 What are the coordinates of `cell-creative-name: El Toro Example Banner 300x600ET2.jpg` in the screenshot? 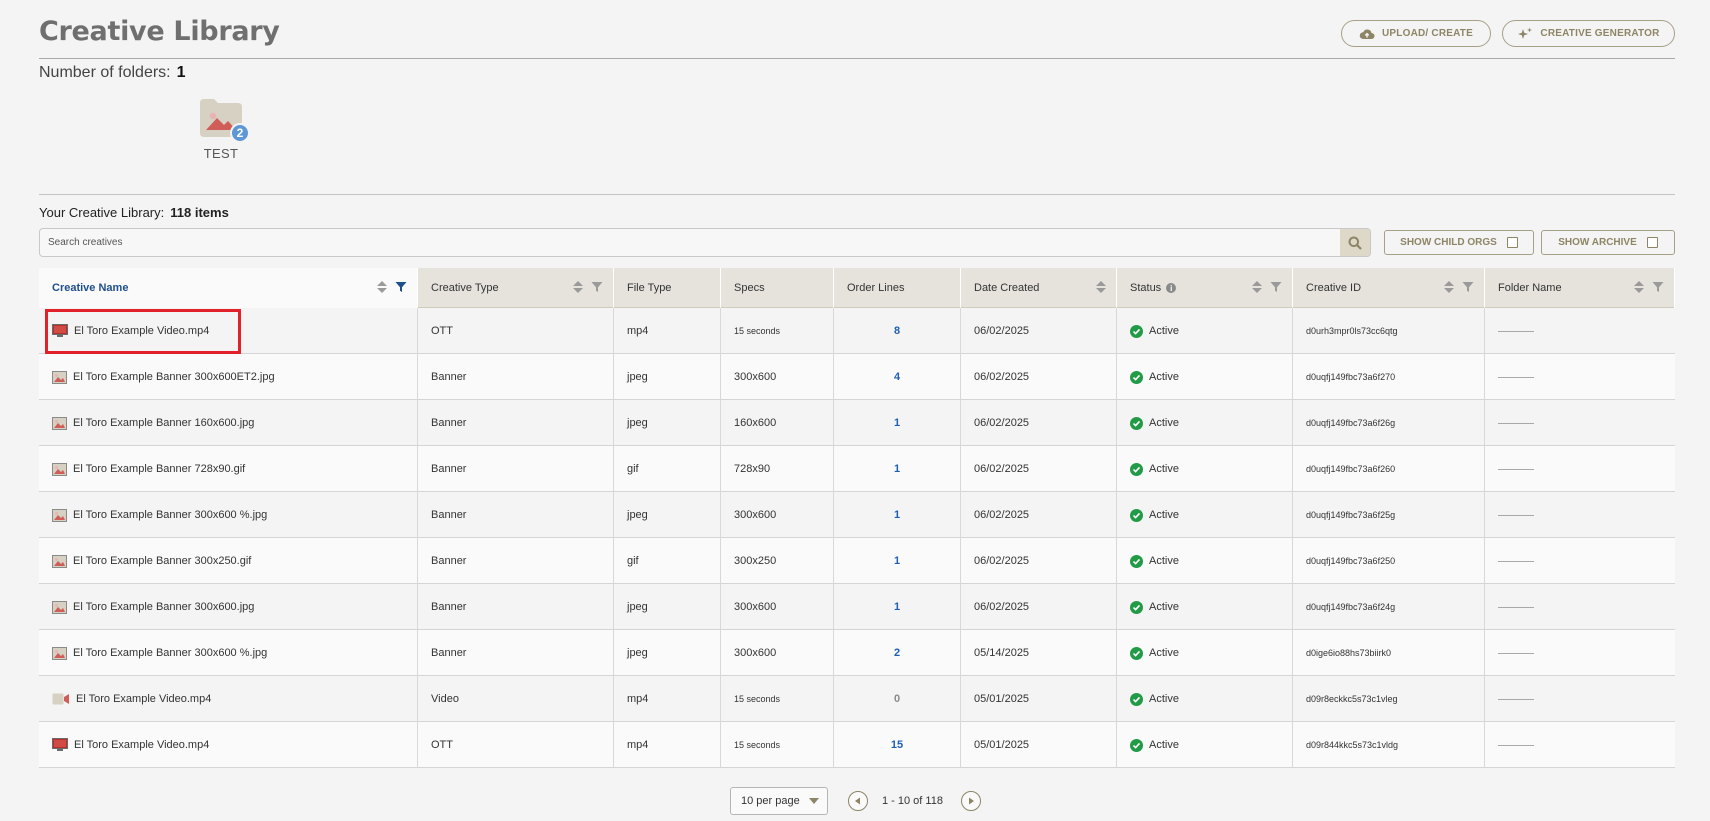 It's located at (228, 377).